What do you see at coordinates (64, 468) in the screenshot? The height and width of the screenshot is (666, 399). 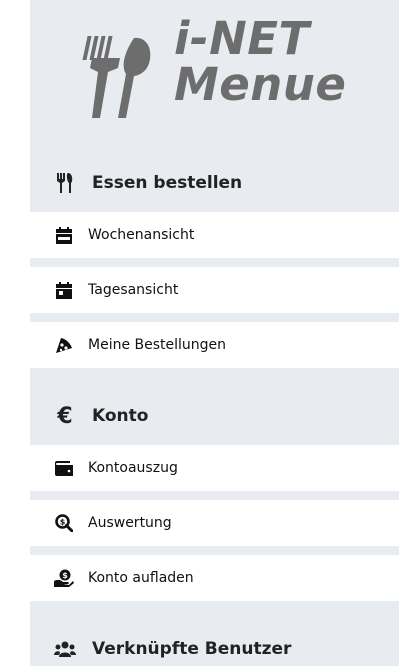 I see `wallet-icon` at bounding box center [64, 468].